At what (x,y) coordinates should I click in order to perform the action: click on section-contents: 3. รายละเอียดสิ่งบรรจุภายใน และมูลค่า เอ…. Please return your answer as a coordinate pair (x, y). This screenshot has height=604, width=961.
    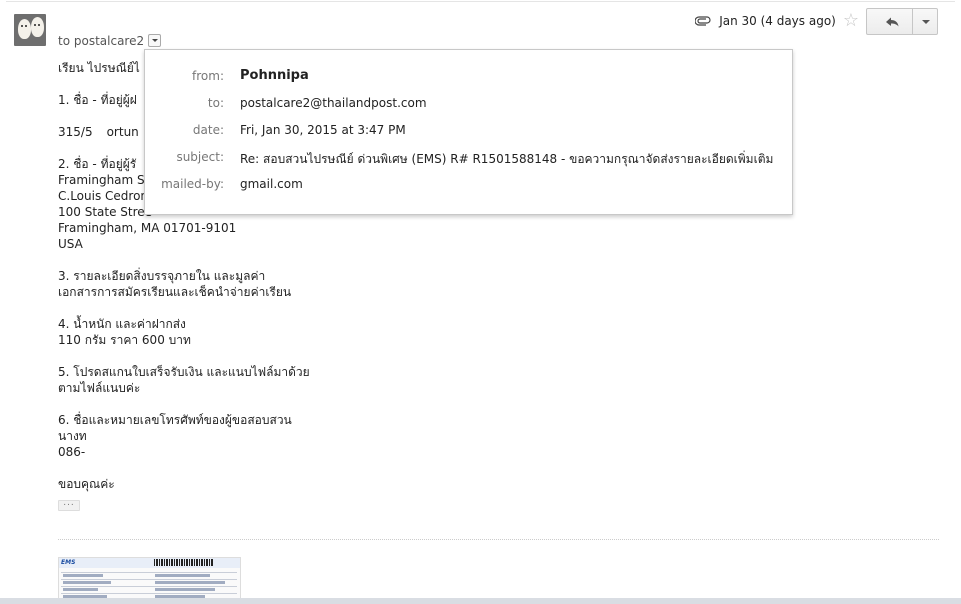
    Looking at the image, I should click on (175, 284).